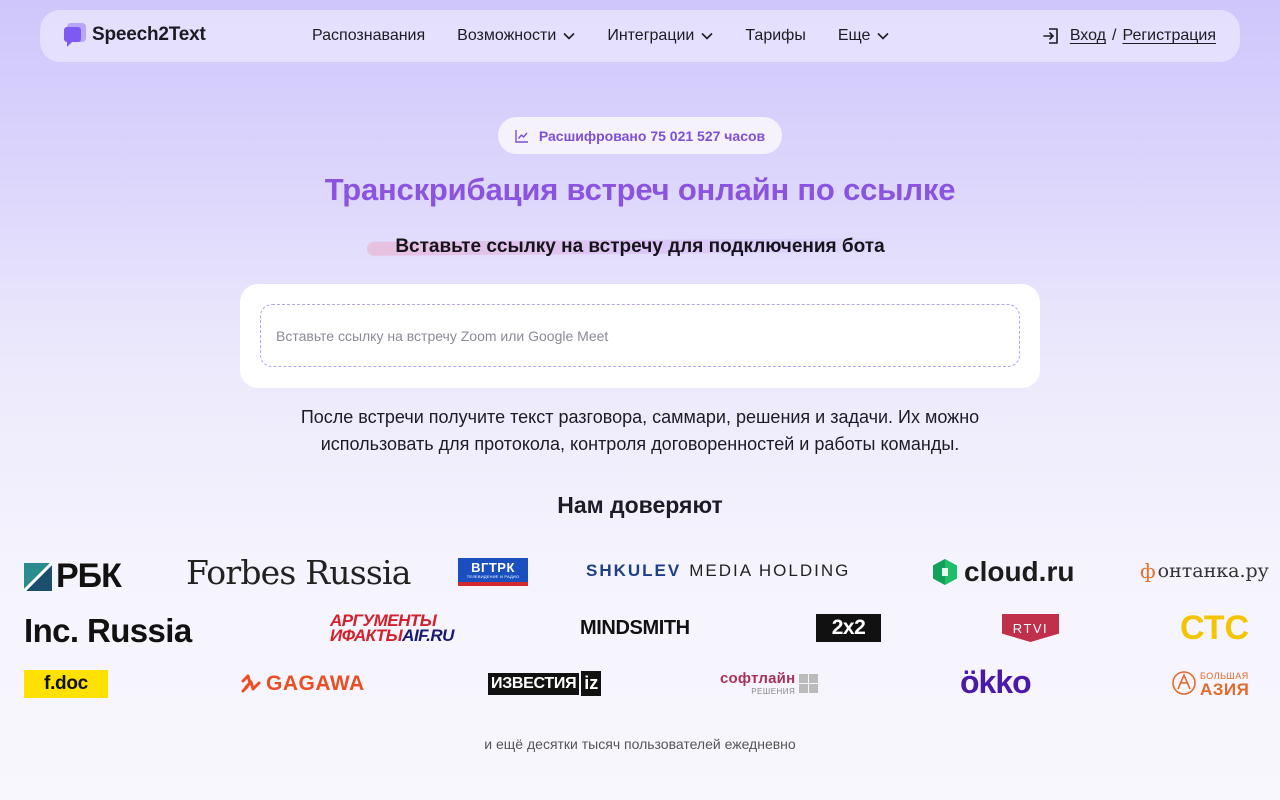 The height and width of the screenshot is (800, 1280). I want to click on softline-logo: софтлайн РЕШЕНИЯ, so click(769, 683).